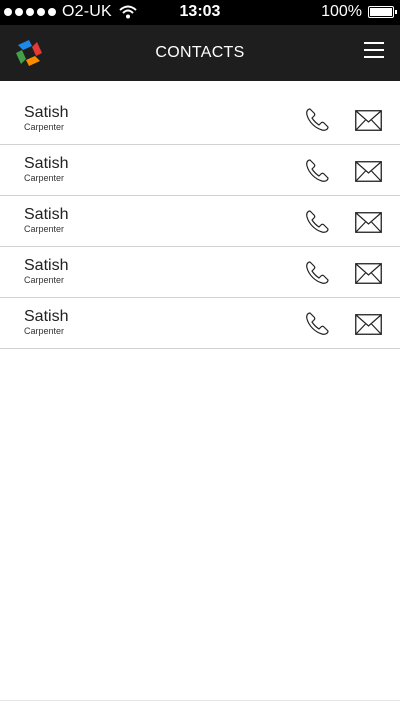 The height and width of the screenshot is (710, 400). Describe the element at coordinates (374, 51) in the screenshot. I see `hamburger-menu-icon` at that location.